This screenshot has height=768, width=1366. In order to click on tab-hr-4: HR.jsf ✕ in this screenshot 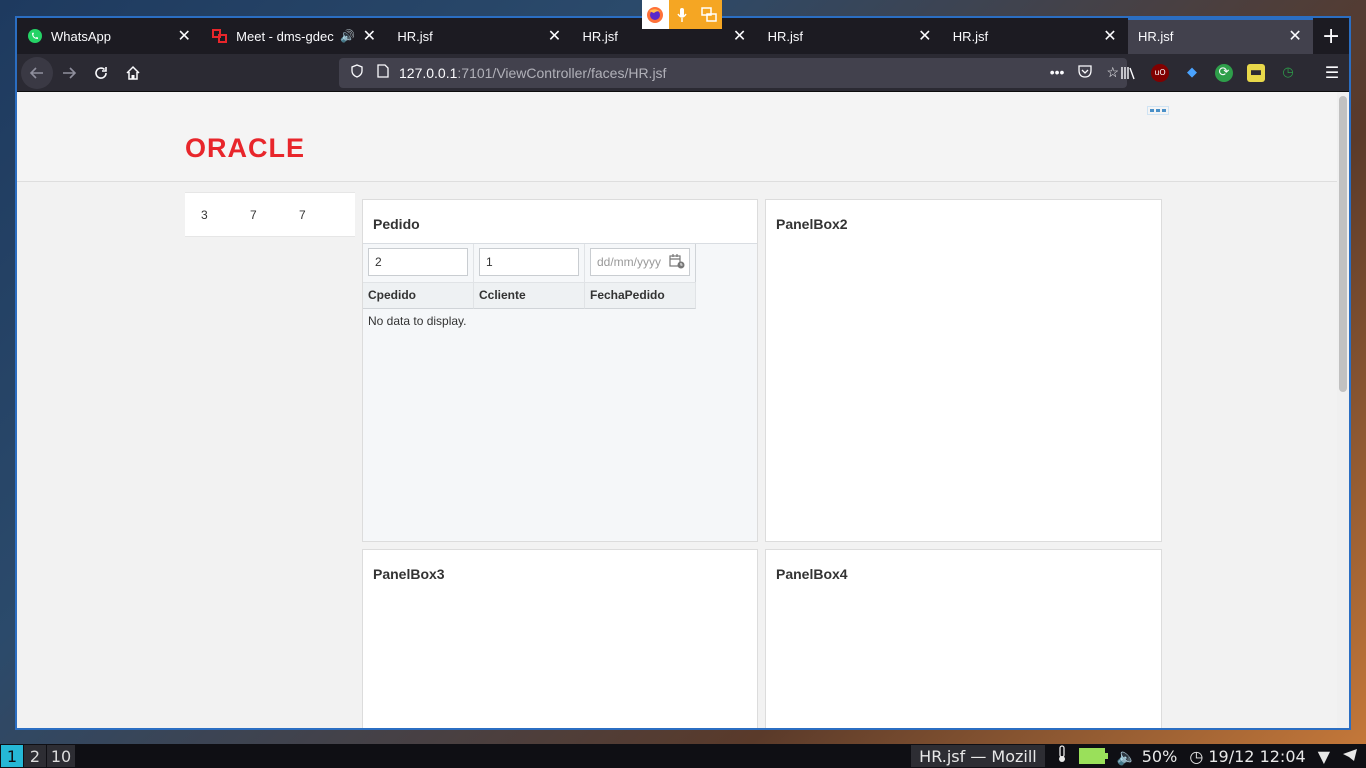, I will do `click(1035, 36)`.